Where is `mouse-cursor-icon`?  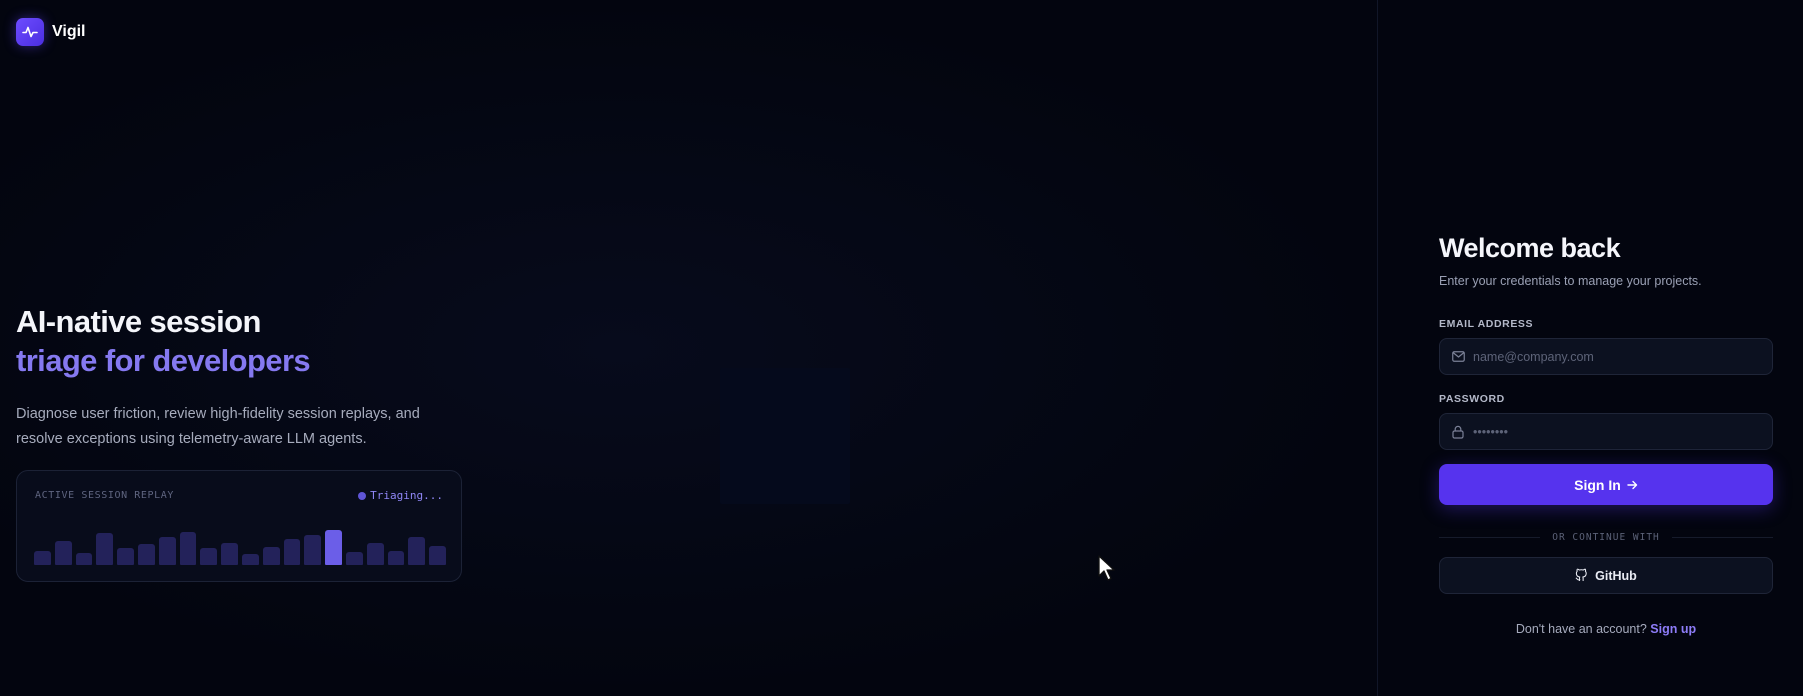 mouse-cursor-icon is located at coordinates (1107, 570).